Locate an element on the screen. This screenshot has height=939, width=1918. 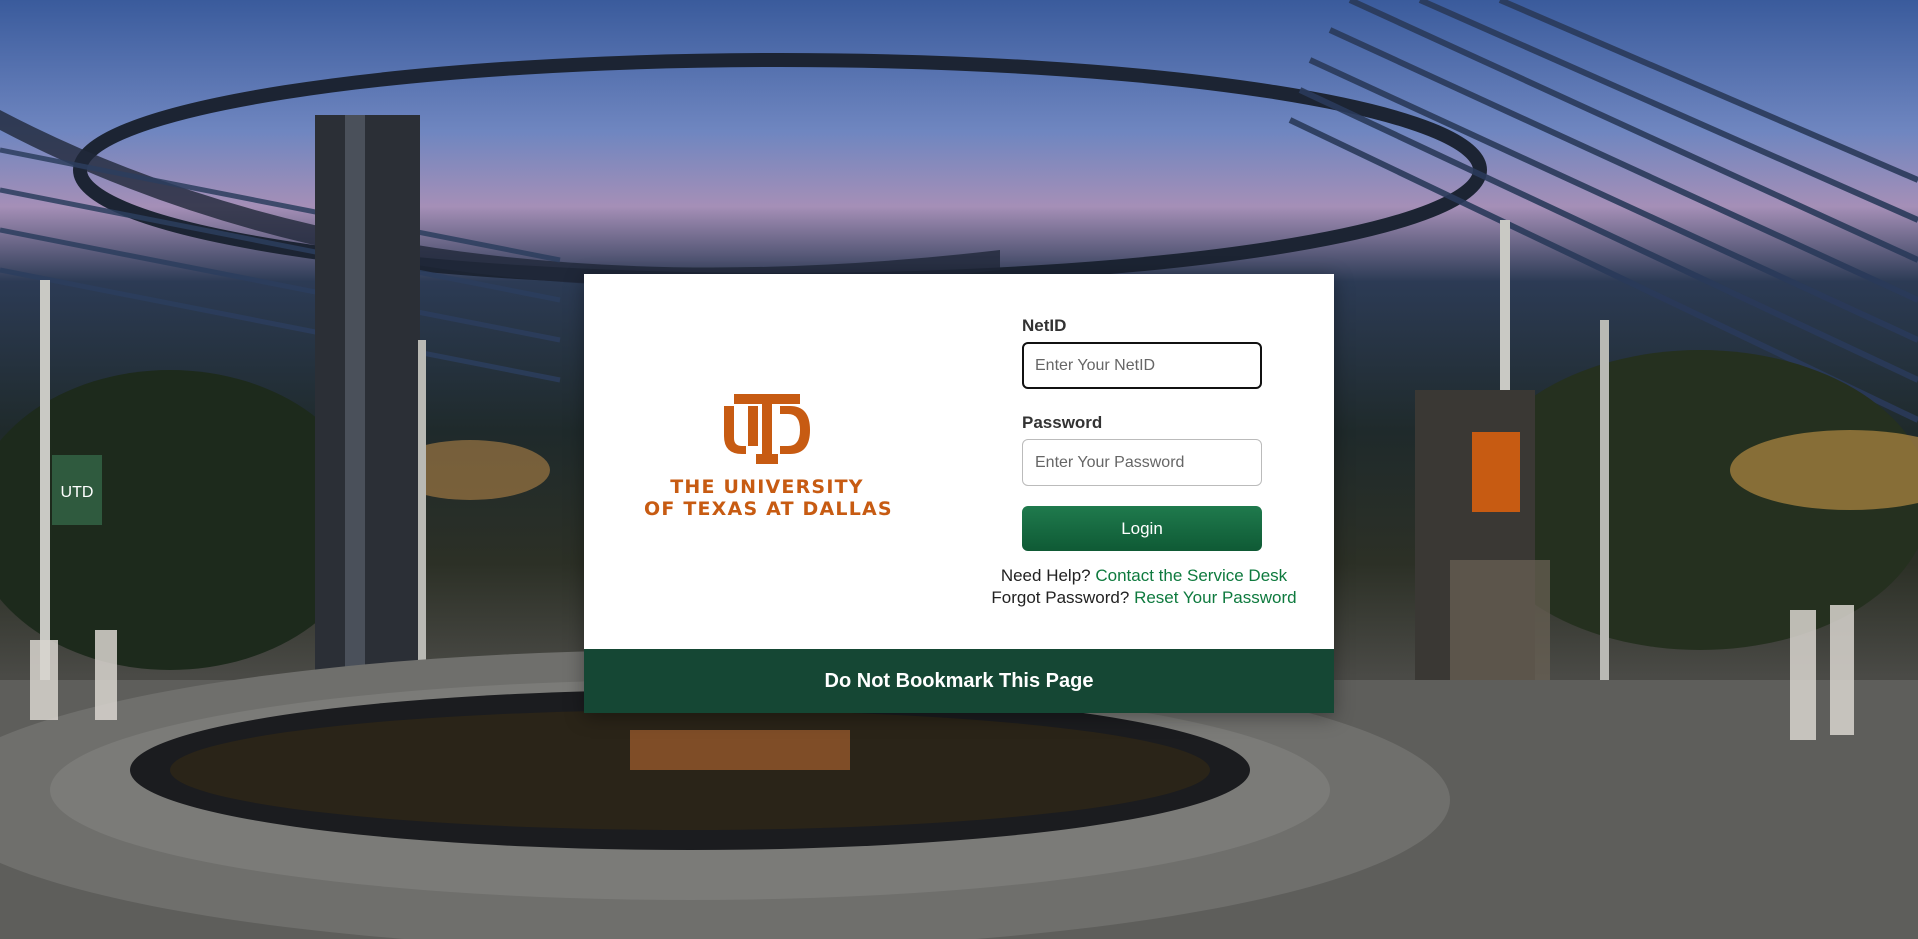
logo-line-2: OF TEXAS AT DALLAS is located at coordinates (768, 509).